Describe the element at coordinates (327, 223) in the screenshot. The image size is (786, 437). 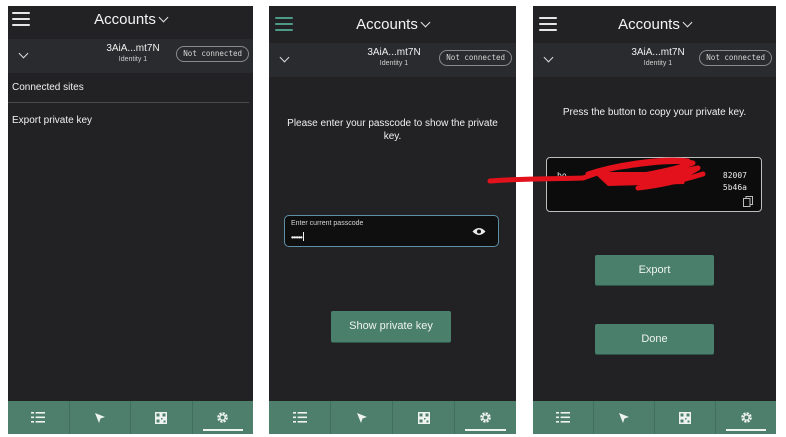
I see `passcode-field-label: Enter current passcode` at that location.